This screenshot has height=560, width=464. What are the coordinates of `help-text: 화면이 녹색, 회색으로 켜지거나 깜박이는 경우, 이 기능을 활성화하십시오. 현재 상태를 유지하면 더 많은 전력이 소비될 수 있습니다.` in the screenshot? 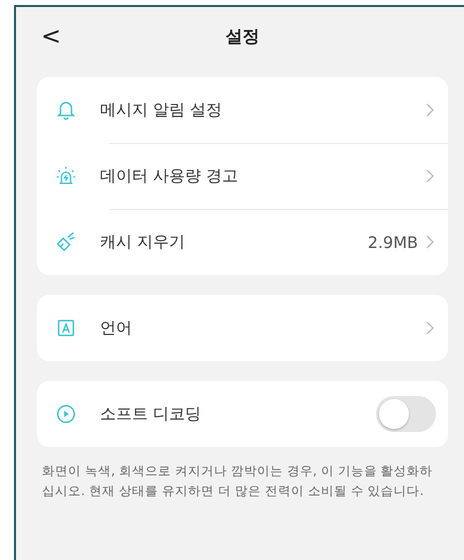 It's located at (237, 481).